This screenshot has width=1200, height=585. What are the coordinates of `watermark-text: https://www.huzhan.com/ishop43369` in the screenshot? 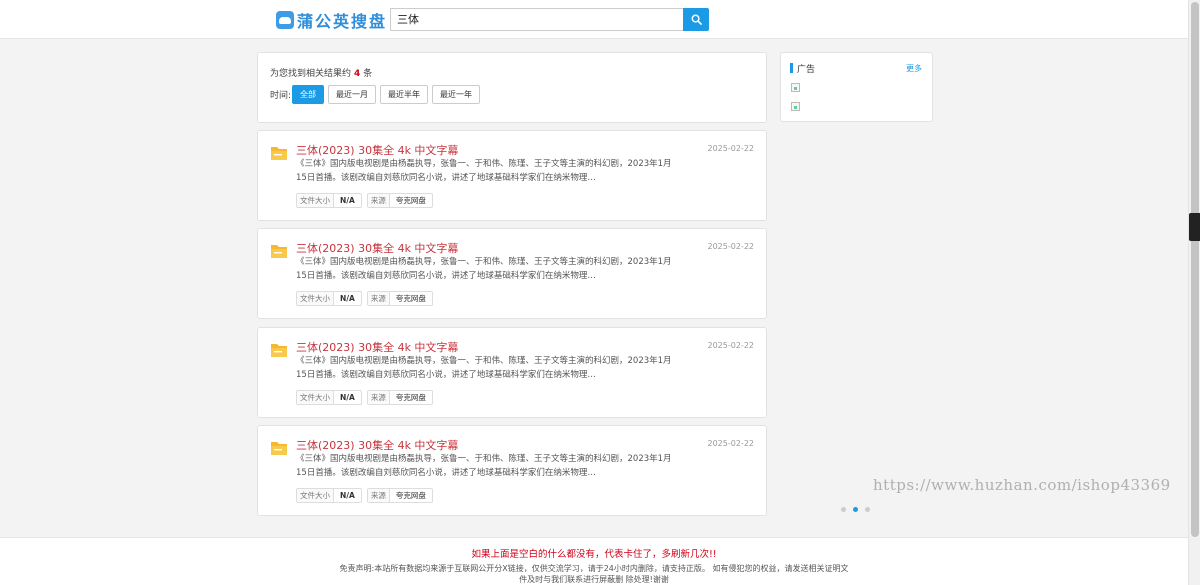 It's located at (1022, 485).